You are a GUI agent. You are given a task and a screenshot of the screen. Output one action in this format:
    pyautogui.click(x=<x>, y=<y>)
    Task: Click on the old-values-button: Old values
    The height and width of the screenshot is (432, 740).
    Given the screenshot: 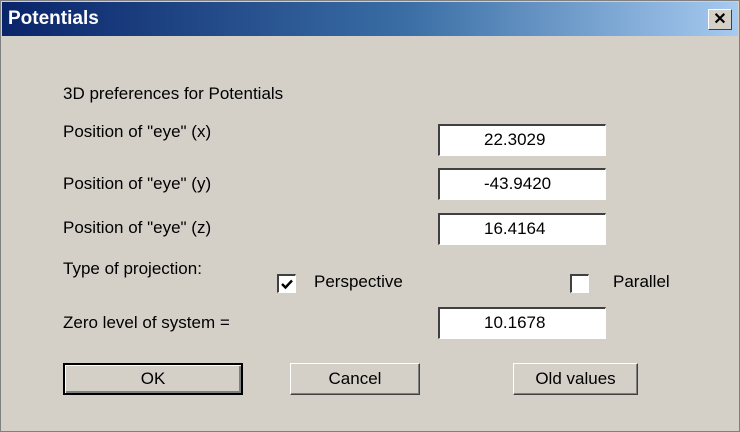 What is the action you would take?
    pyautogui.click(x=575, y=379)
    